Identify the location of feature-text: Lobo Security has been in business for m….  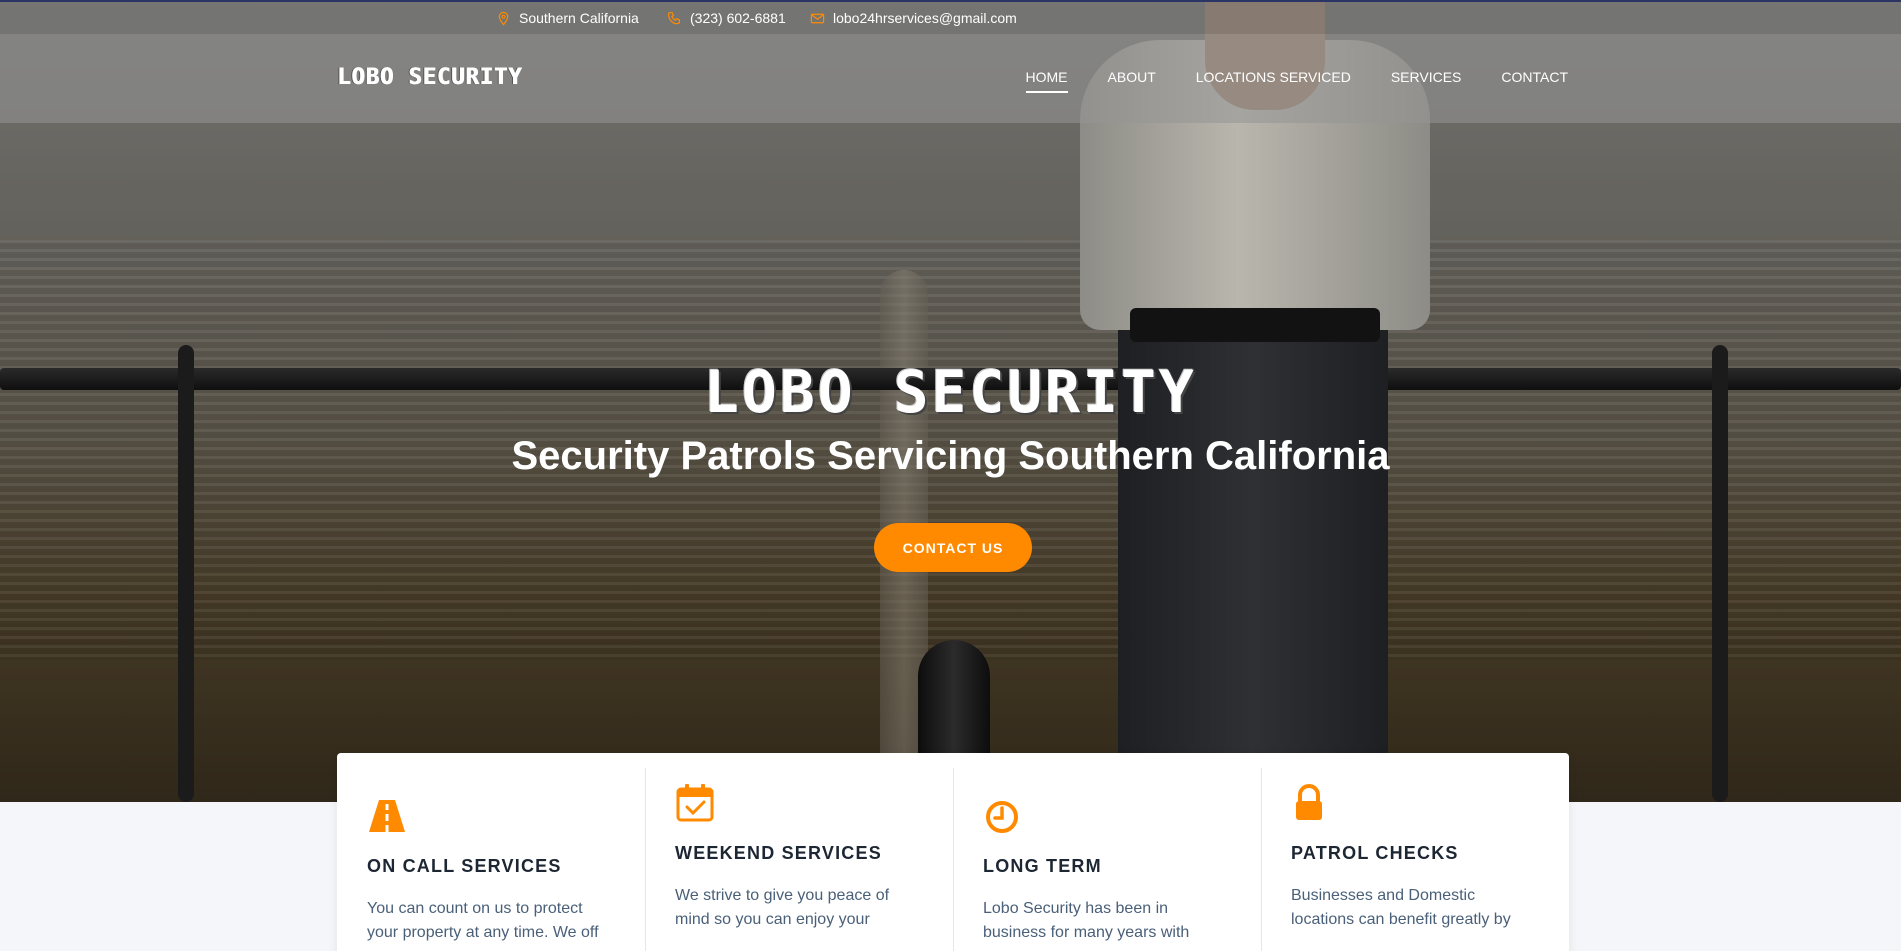
(1086, 920).